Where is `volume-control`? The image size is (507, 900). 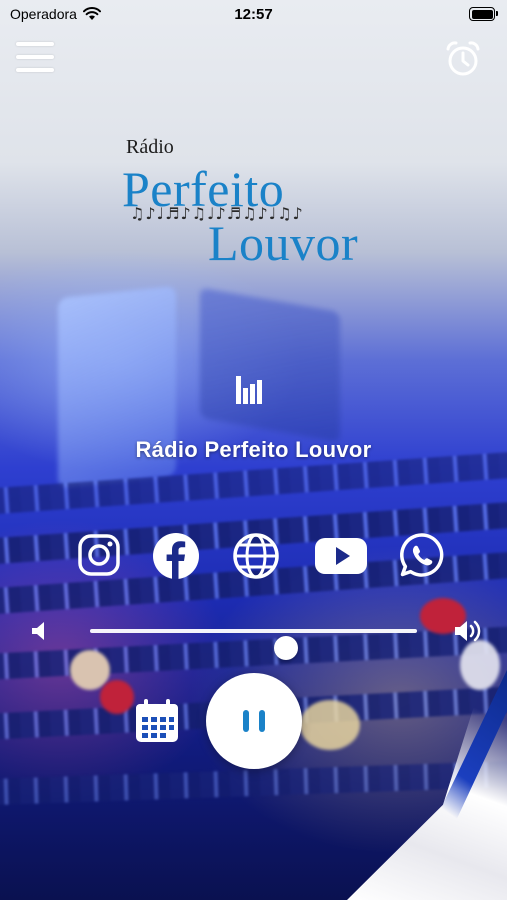
volume-control is located at coordinates (257, 636).